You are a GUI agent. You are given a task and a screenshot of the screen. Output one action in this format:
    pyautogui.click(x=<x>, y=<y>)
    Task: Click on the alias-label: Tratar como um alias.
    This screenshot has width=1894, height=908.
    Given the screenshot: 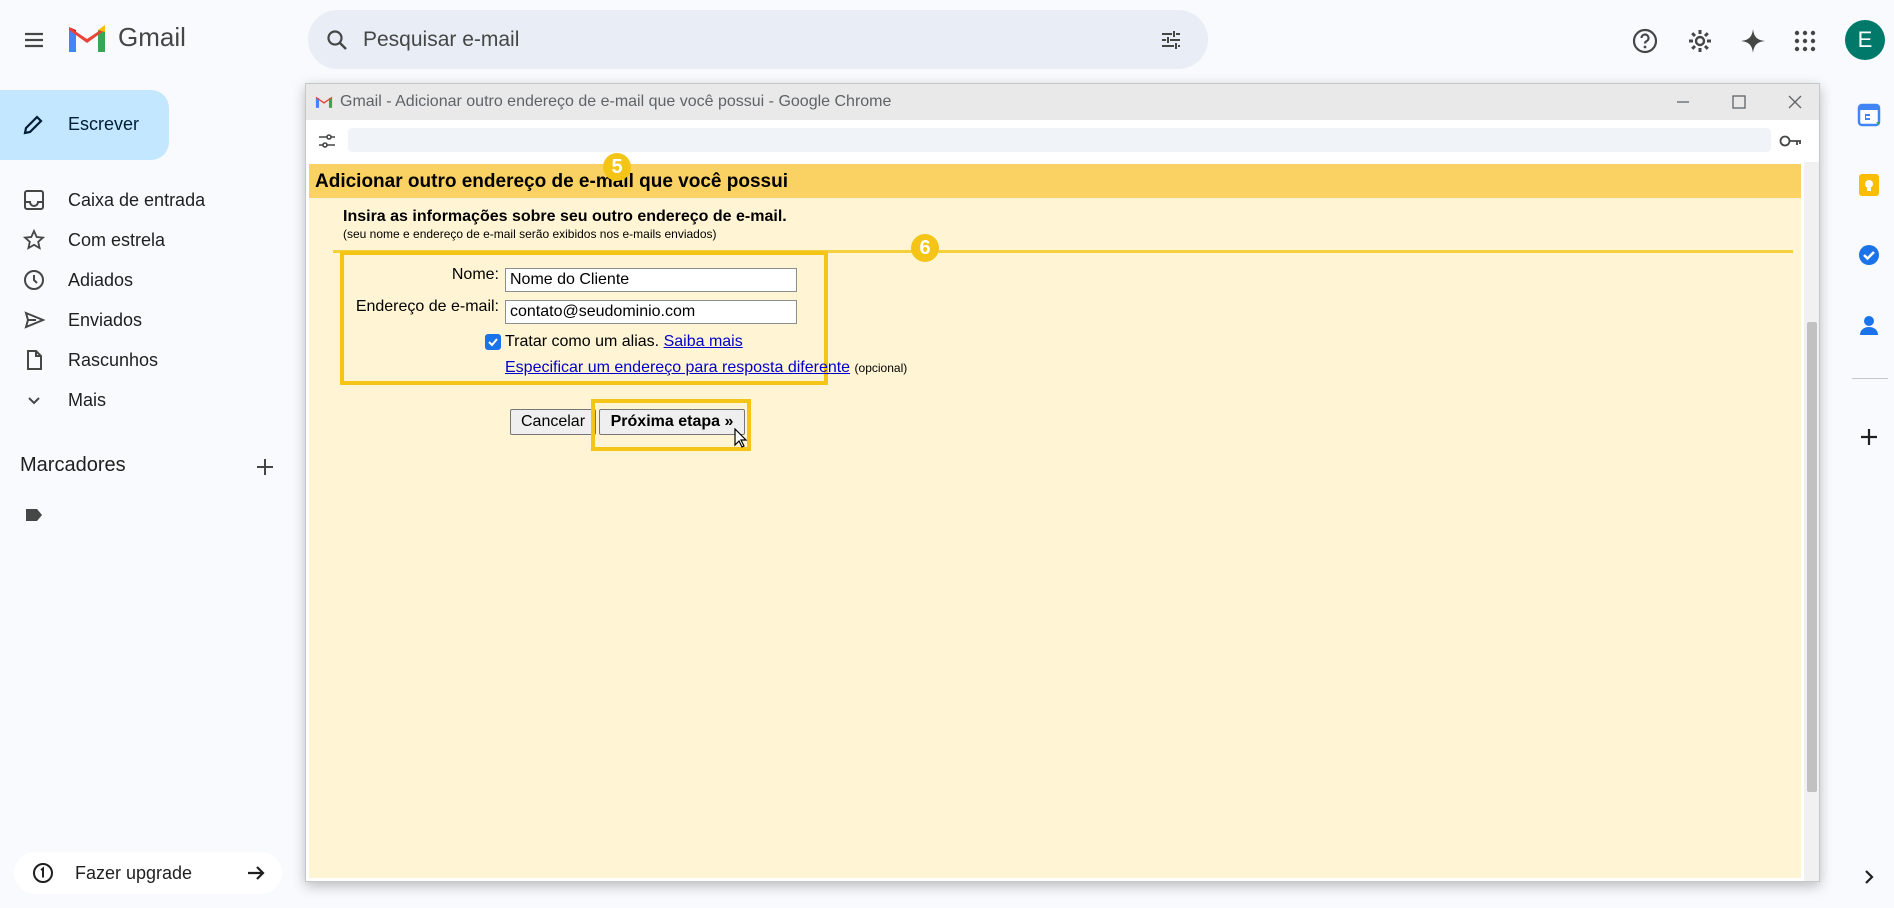 What is the action you would take?
    pyautogui.click(x=582, y=341)
    